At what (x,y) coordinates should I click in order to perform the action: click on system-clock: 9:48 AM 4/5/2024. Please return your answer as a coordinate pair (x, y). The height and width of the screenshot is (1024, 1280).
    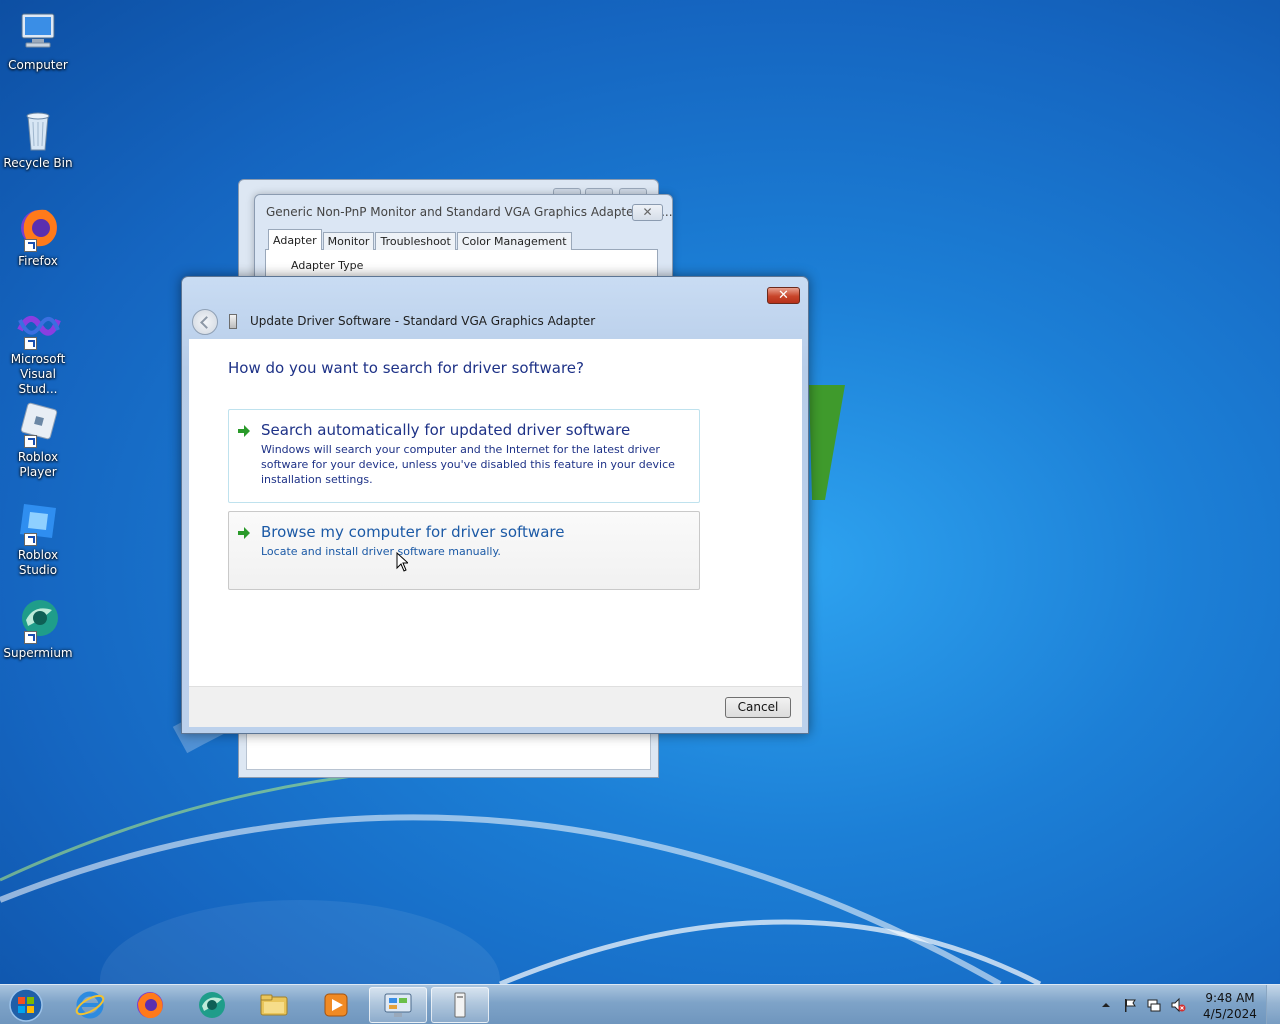
    Looking at the image, I should click on (1230, 1006).